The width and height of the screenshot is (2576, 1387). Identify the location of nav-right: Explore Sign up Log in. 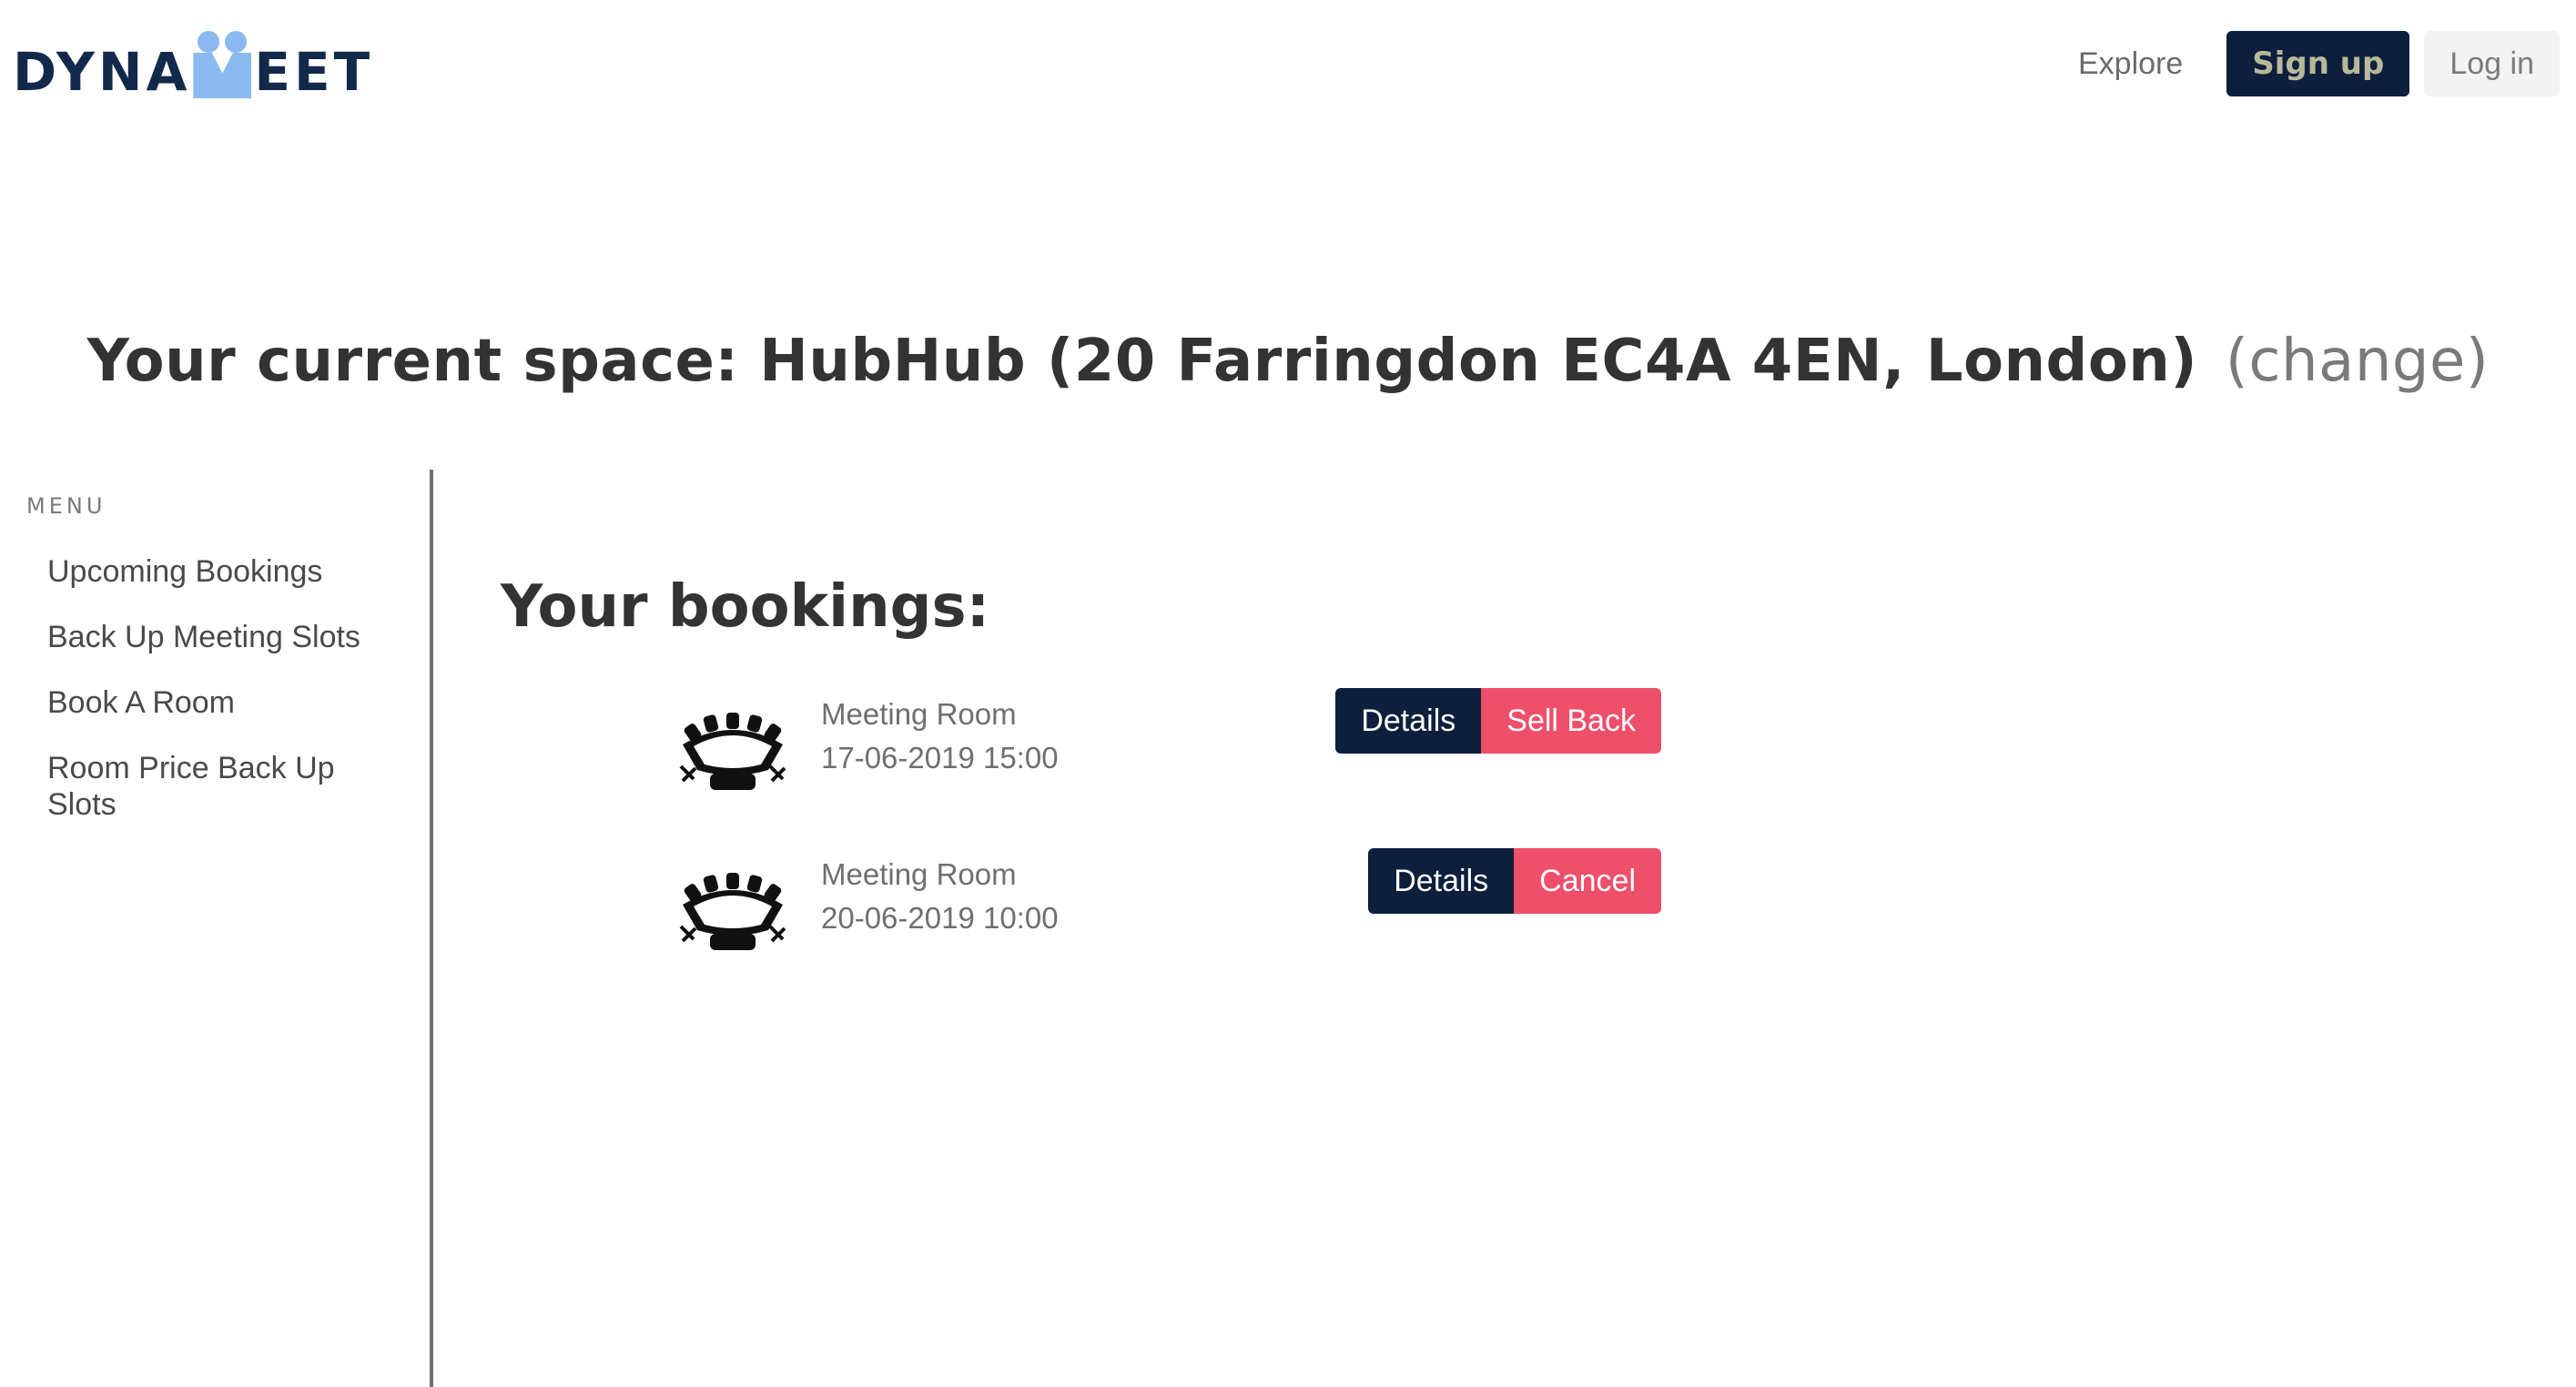
(2319, 63).